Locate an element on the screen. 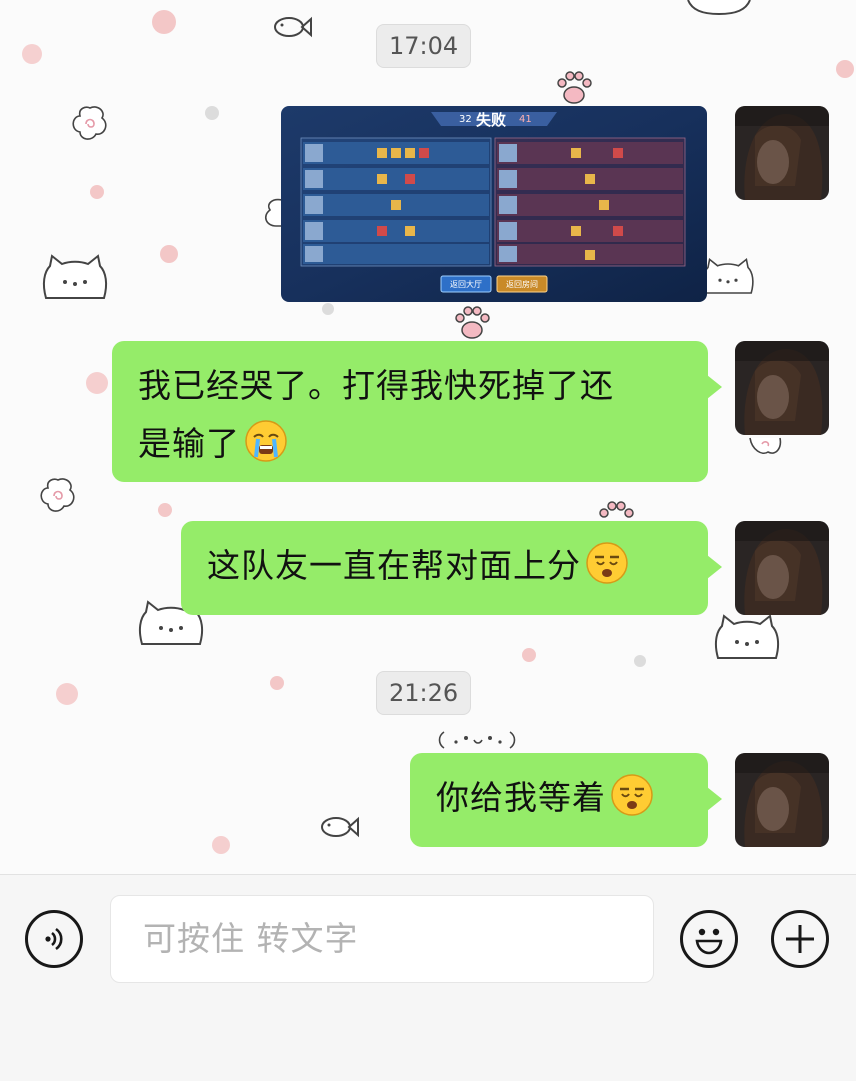 The width and height of the screenshot is (856, 1081). result-label: 失败 is located at coordinates (491, 120).